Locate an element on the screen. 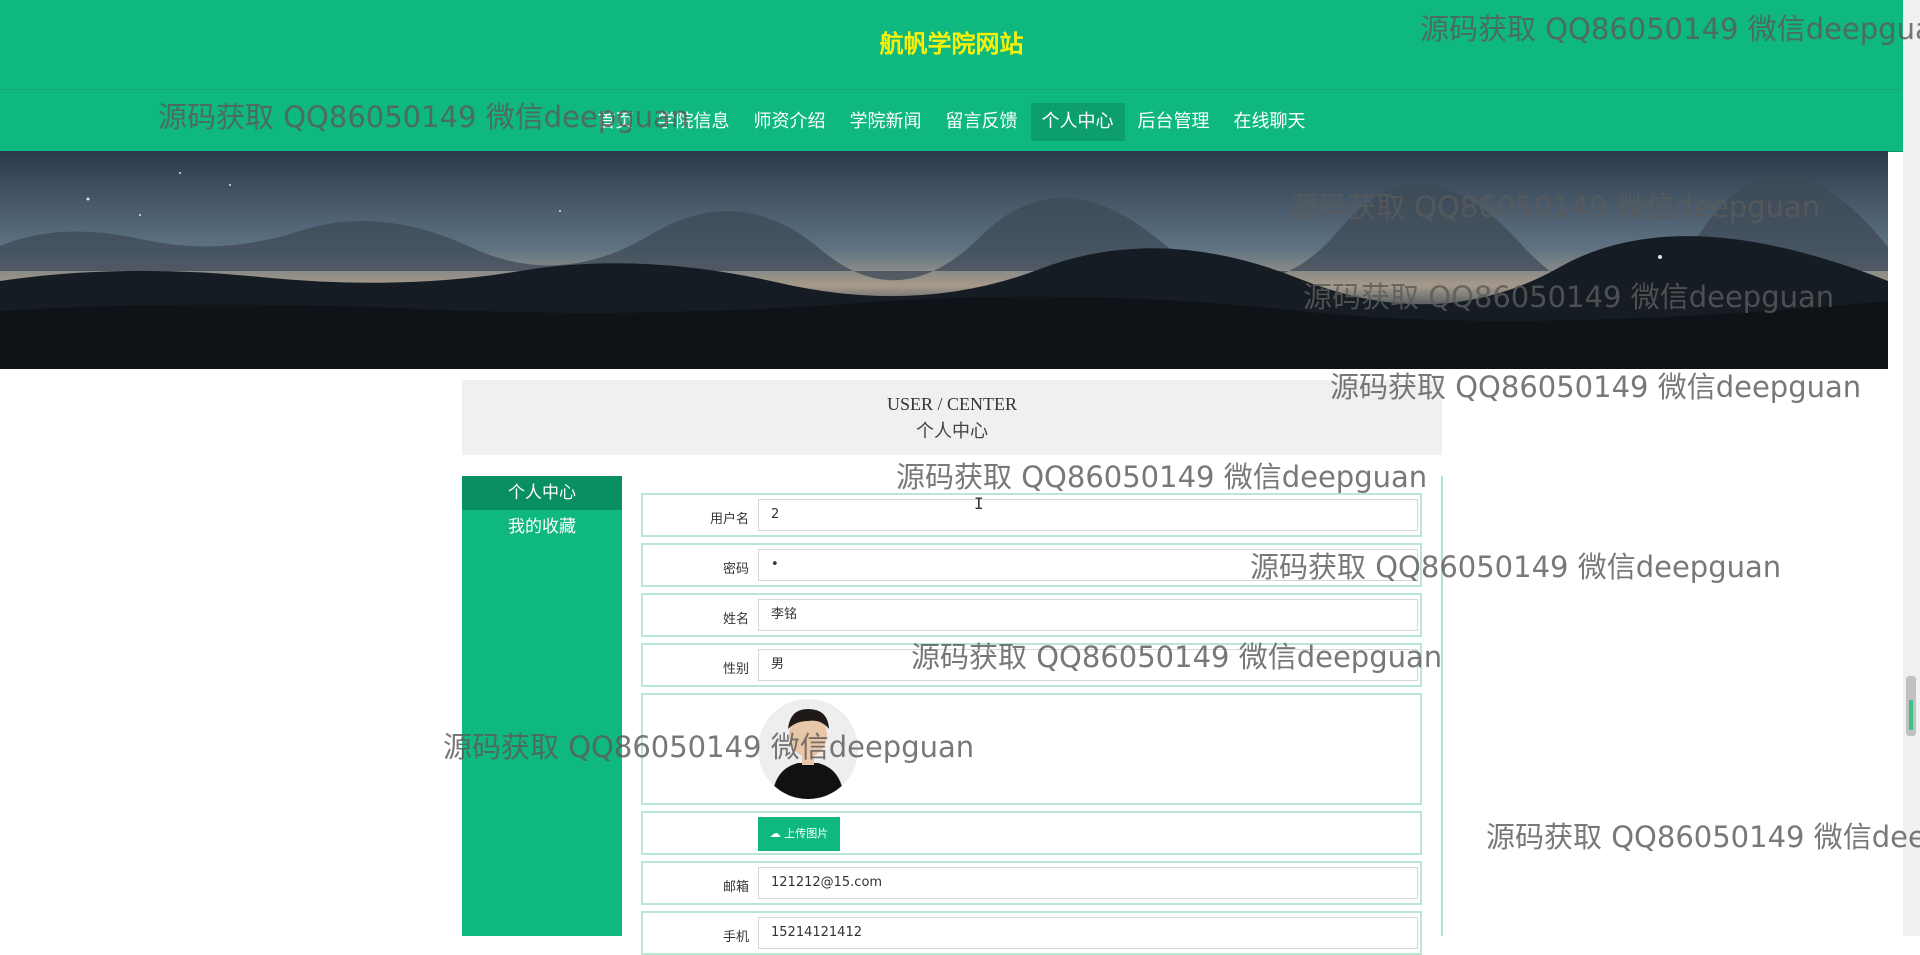  nav-college-info: 学院信息 is located at coordinates (694, 122).